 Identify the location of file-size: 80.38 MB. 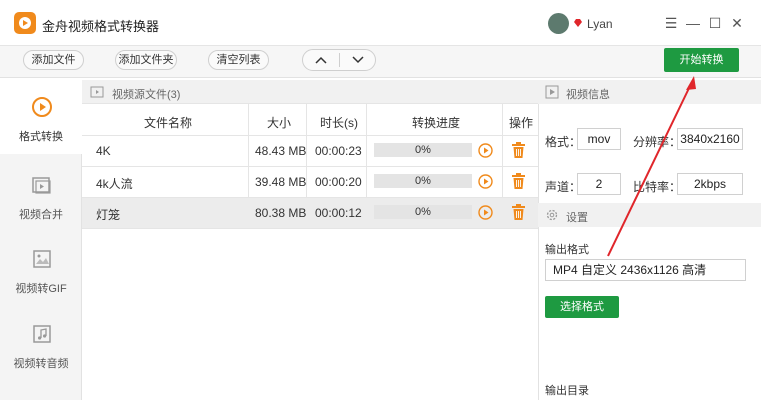
(281, 213).